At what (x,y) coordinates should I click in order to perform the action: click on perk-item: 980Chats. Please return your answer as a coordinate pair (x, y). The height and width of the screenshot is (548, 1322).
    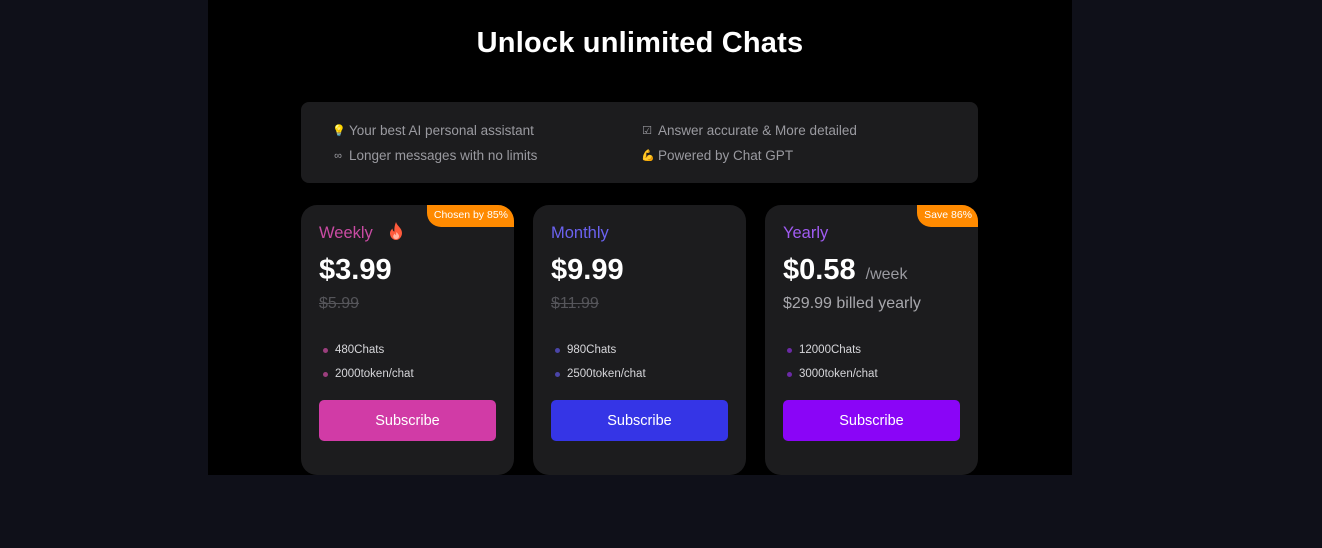
    Looking at the image, I should click on (600, 350).